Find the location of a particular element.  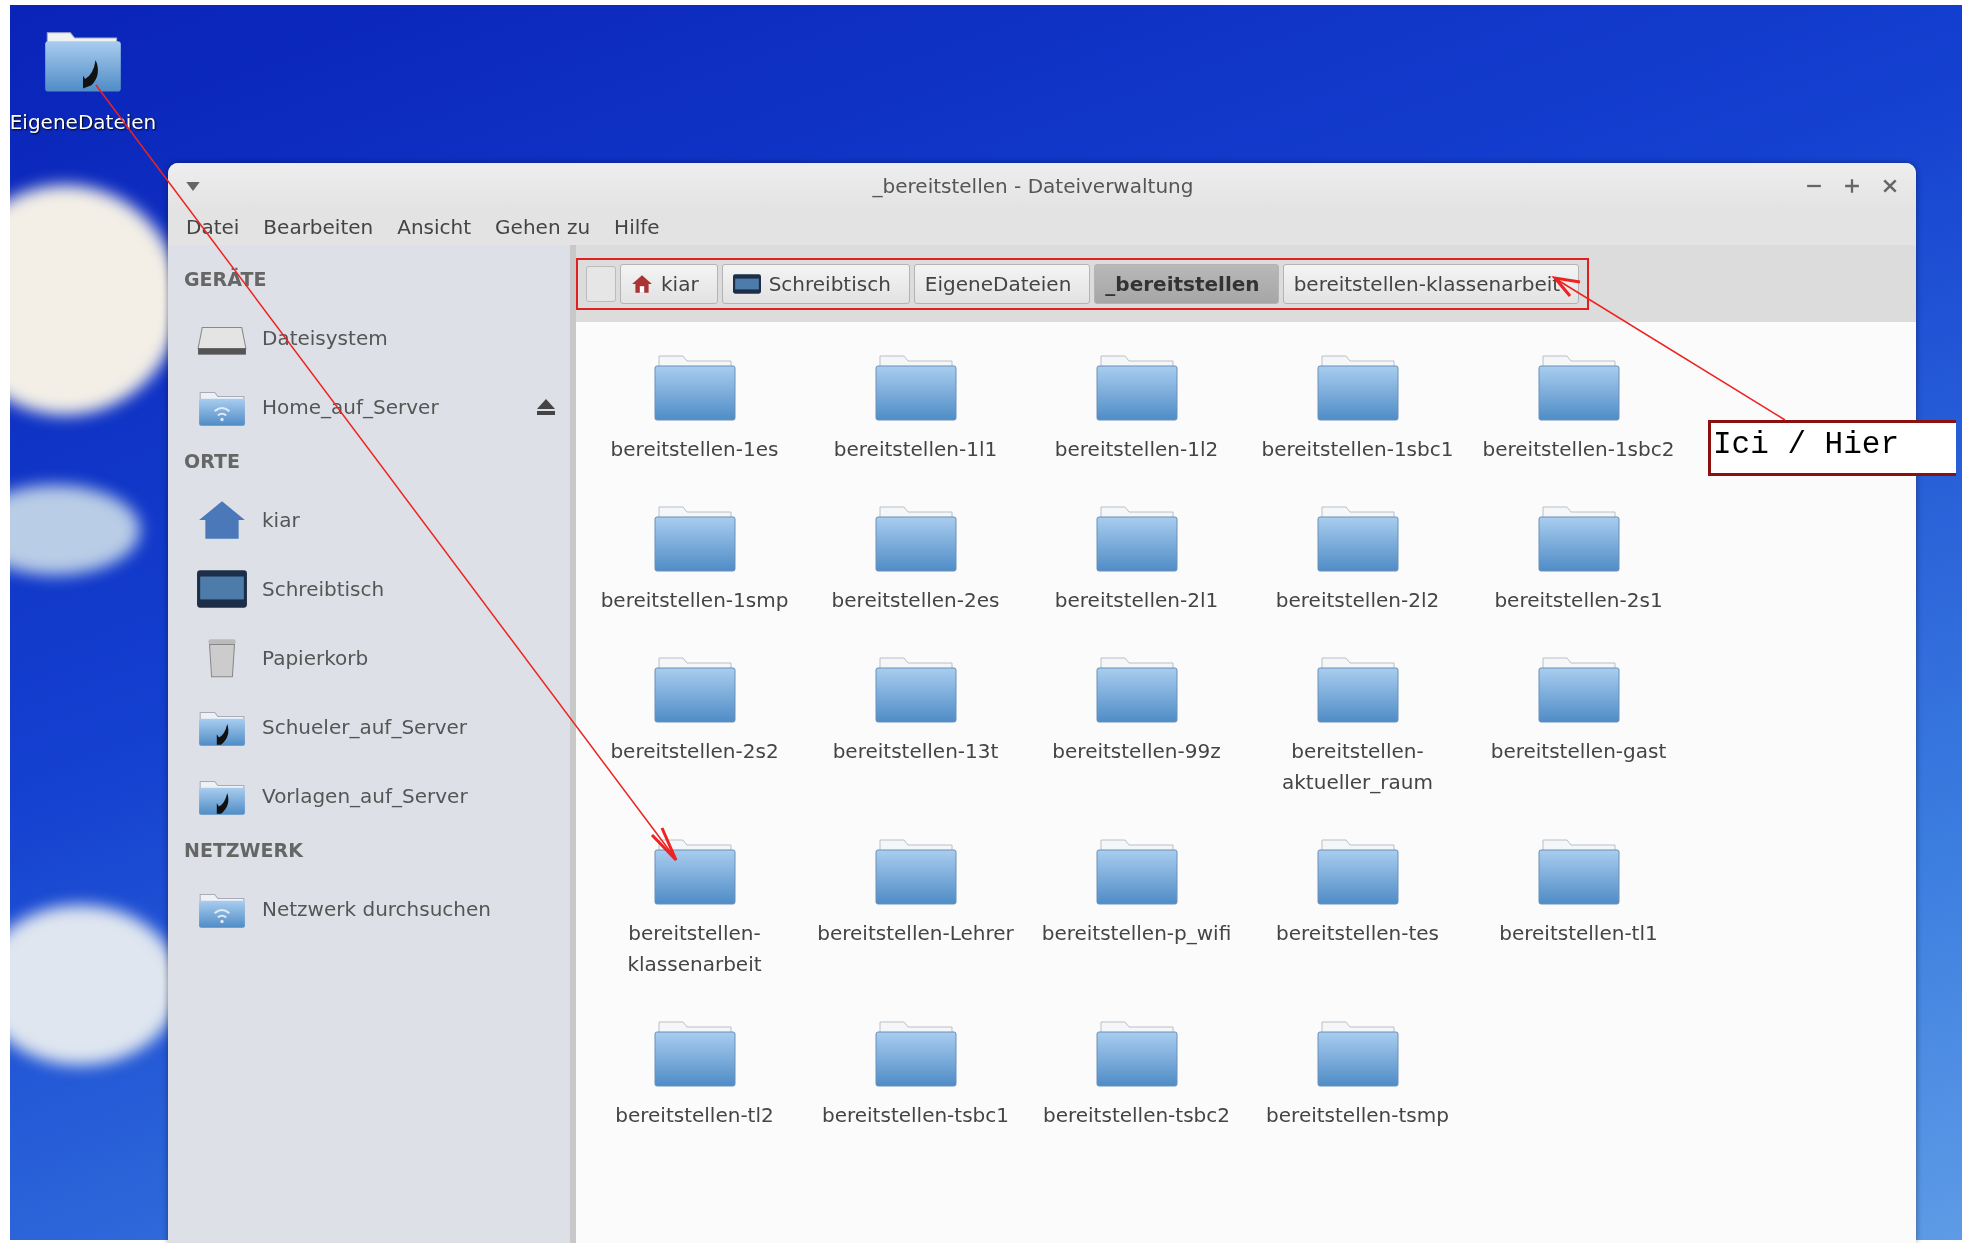

menu-item: Ansicht is located at coordinates (434, 227).